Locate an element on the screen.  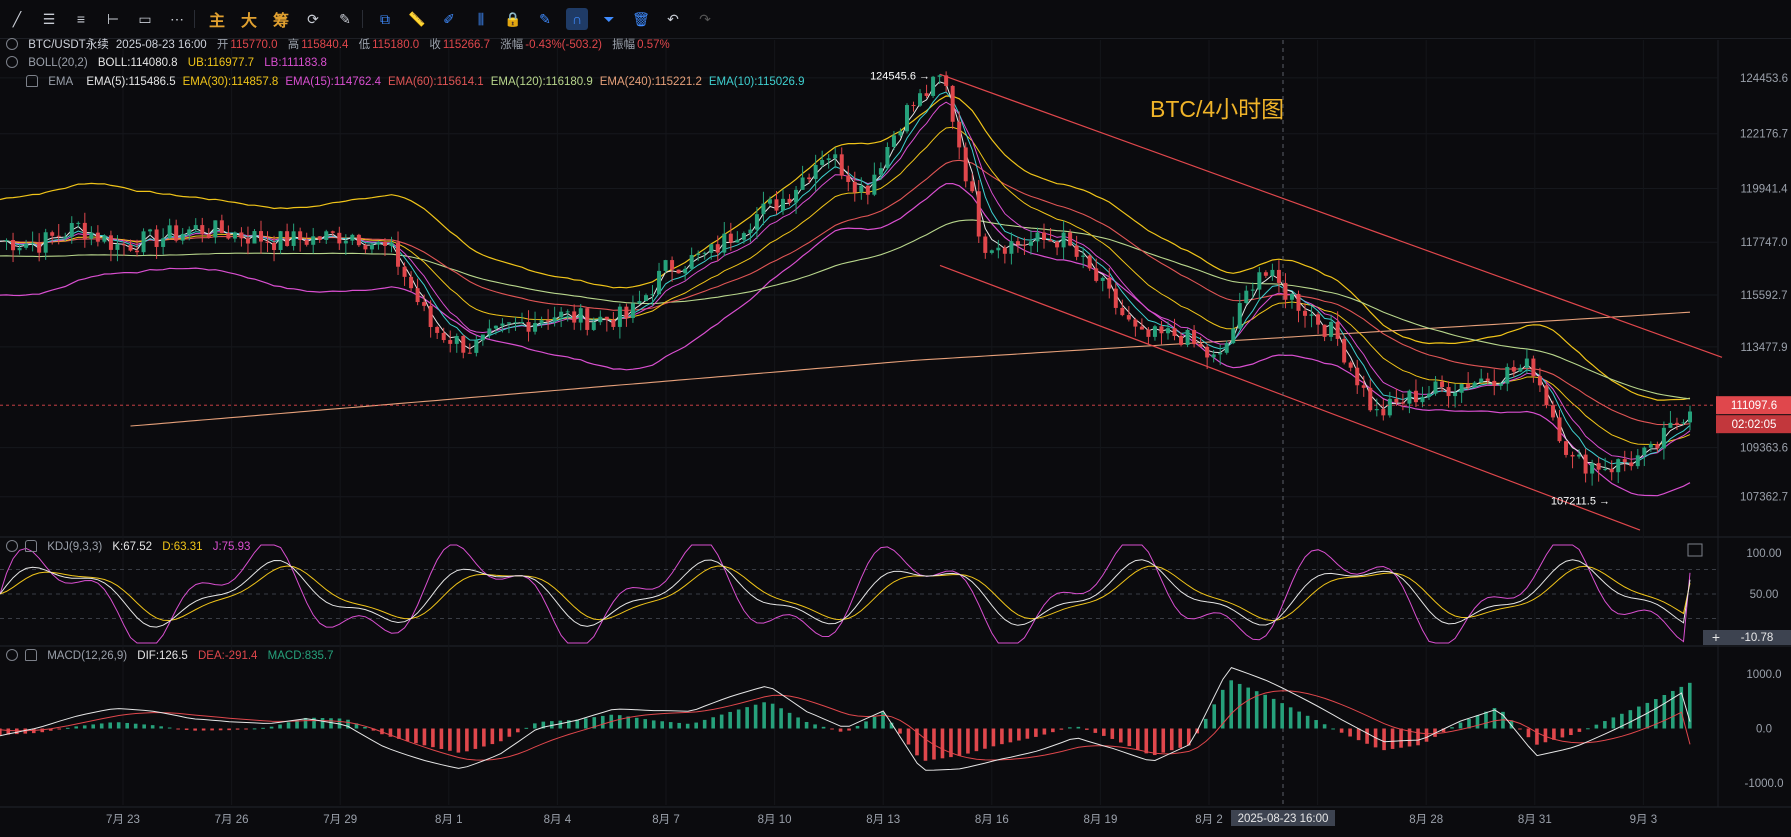
low-label: 低 is located at coordinates (364, 45).